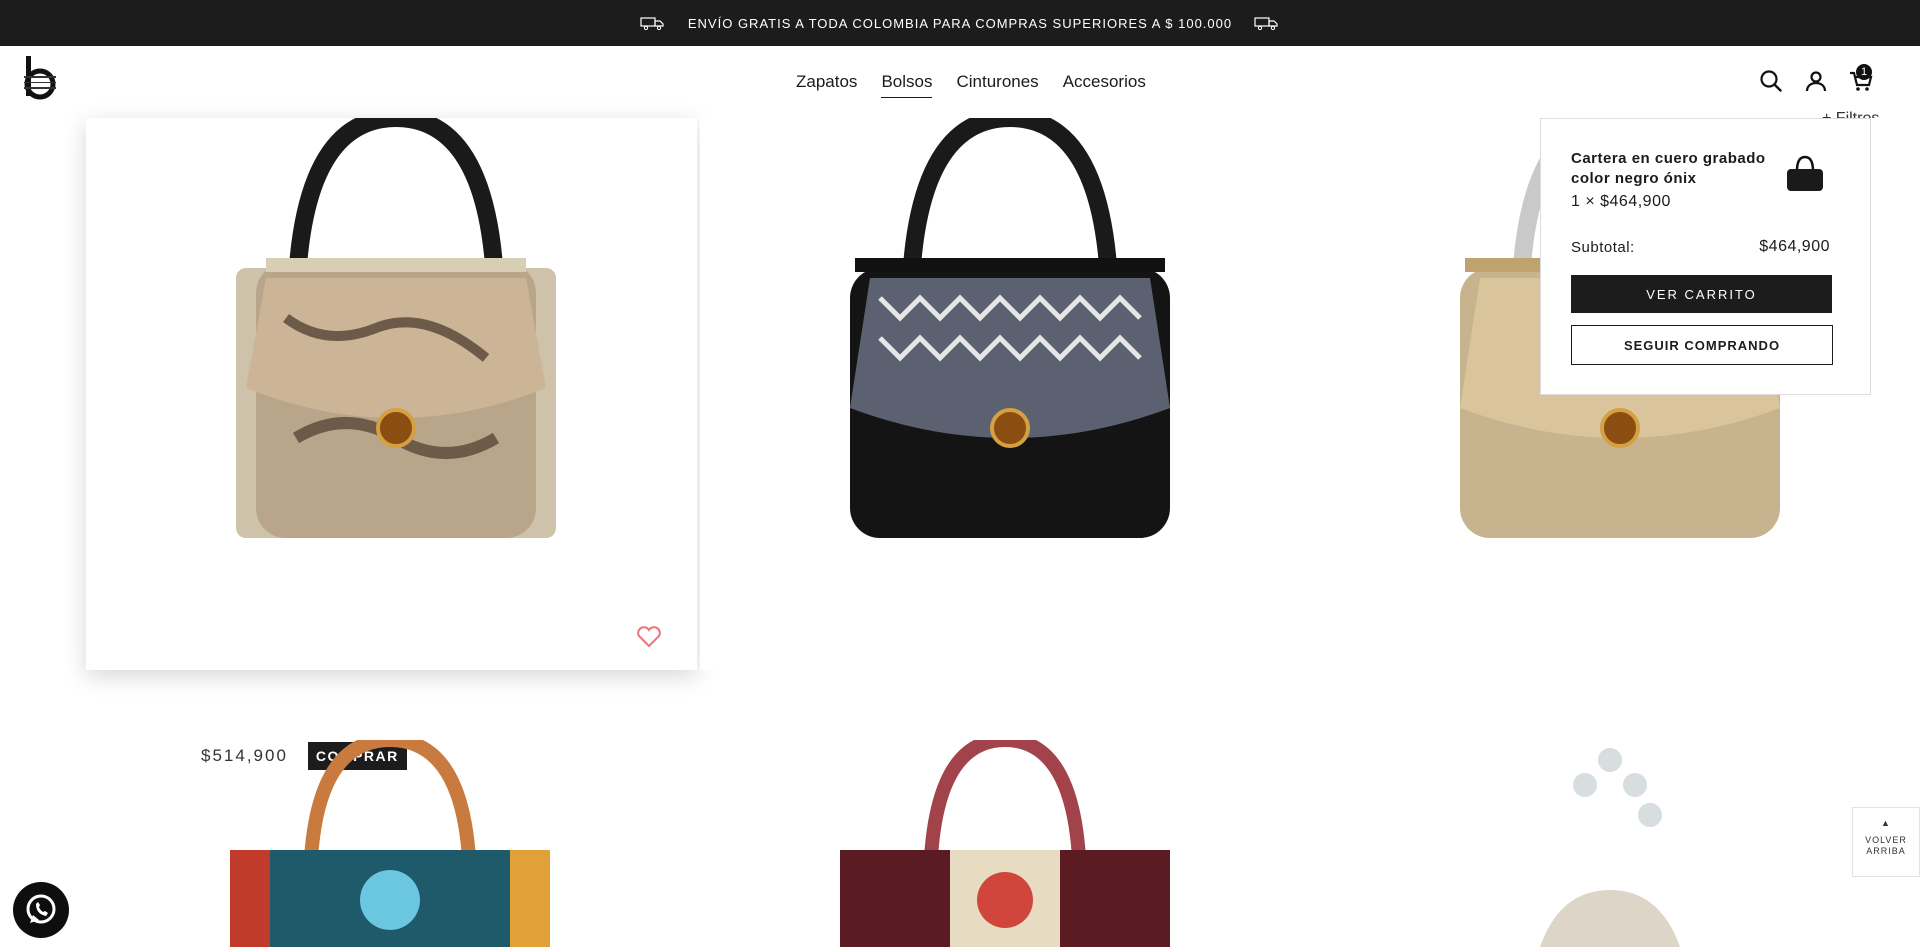  Describe the element at coordinates (1816, 81) in the screenshot. I see `user-icon` at that location.